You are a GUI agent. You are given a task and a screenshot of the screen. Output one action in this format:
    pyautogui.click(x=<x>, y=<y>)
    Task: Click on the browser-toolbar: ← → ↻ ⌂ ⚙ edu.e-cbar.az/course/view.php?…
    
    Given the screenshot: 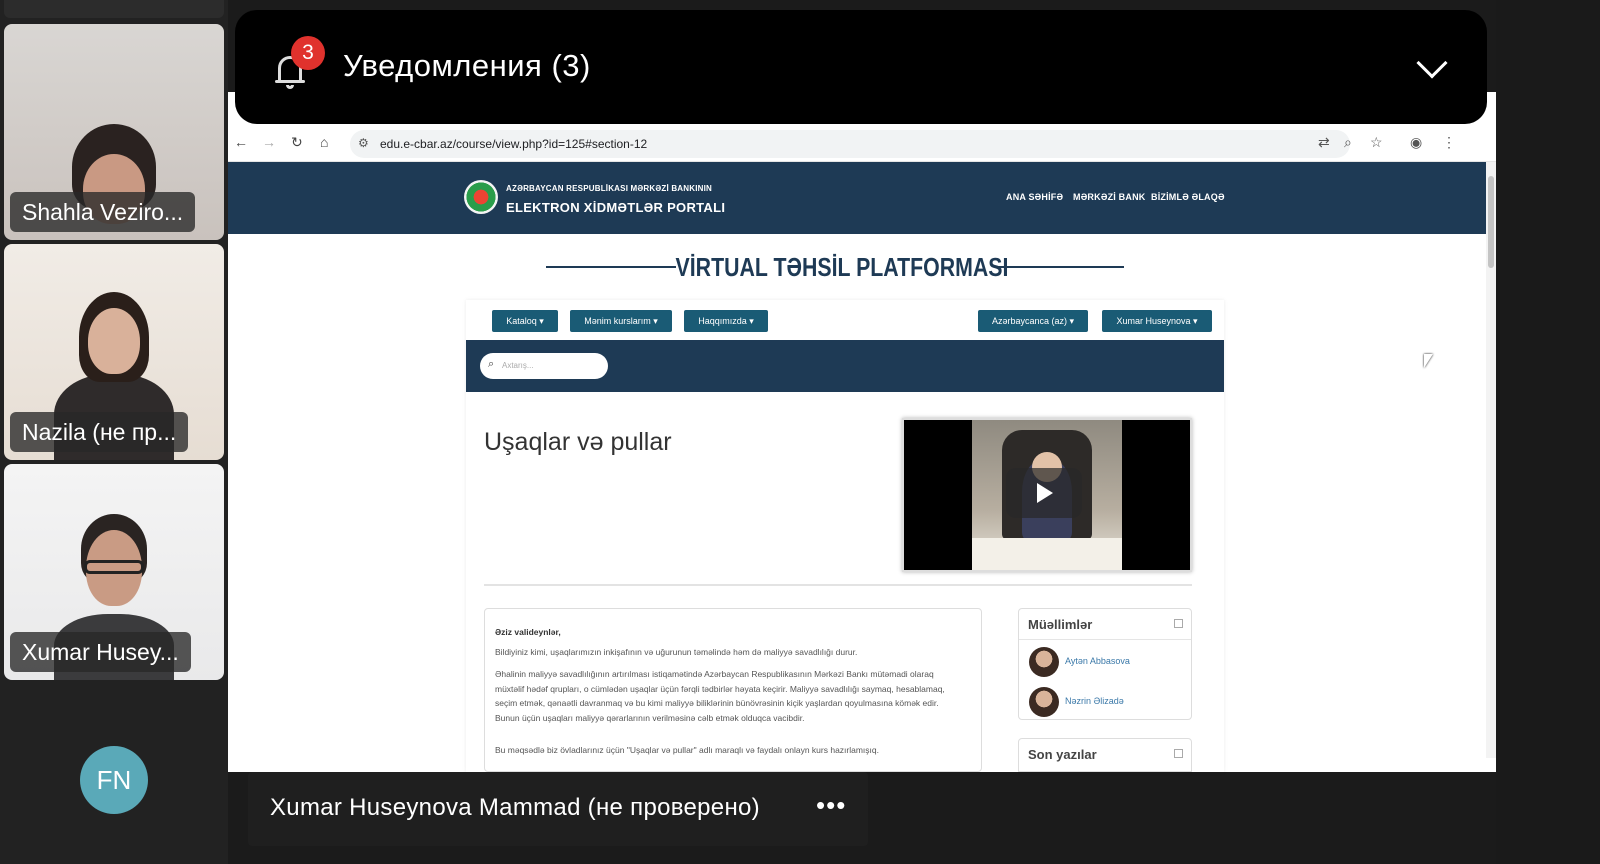 What is the action you would take?
    pyautogui.click(x=862, y=144)
    